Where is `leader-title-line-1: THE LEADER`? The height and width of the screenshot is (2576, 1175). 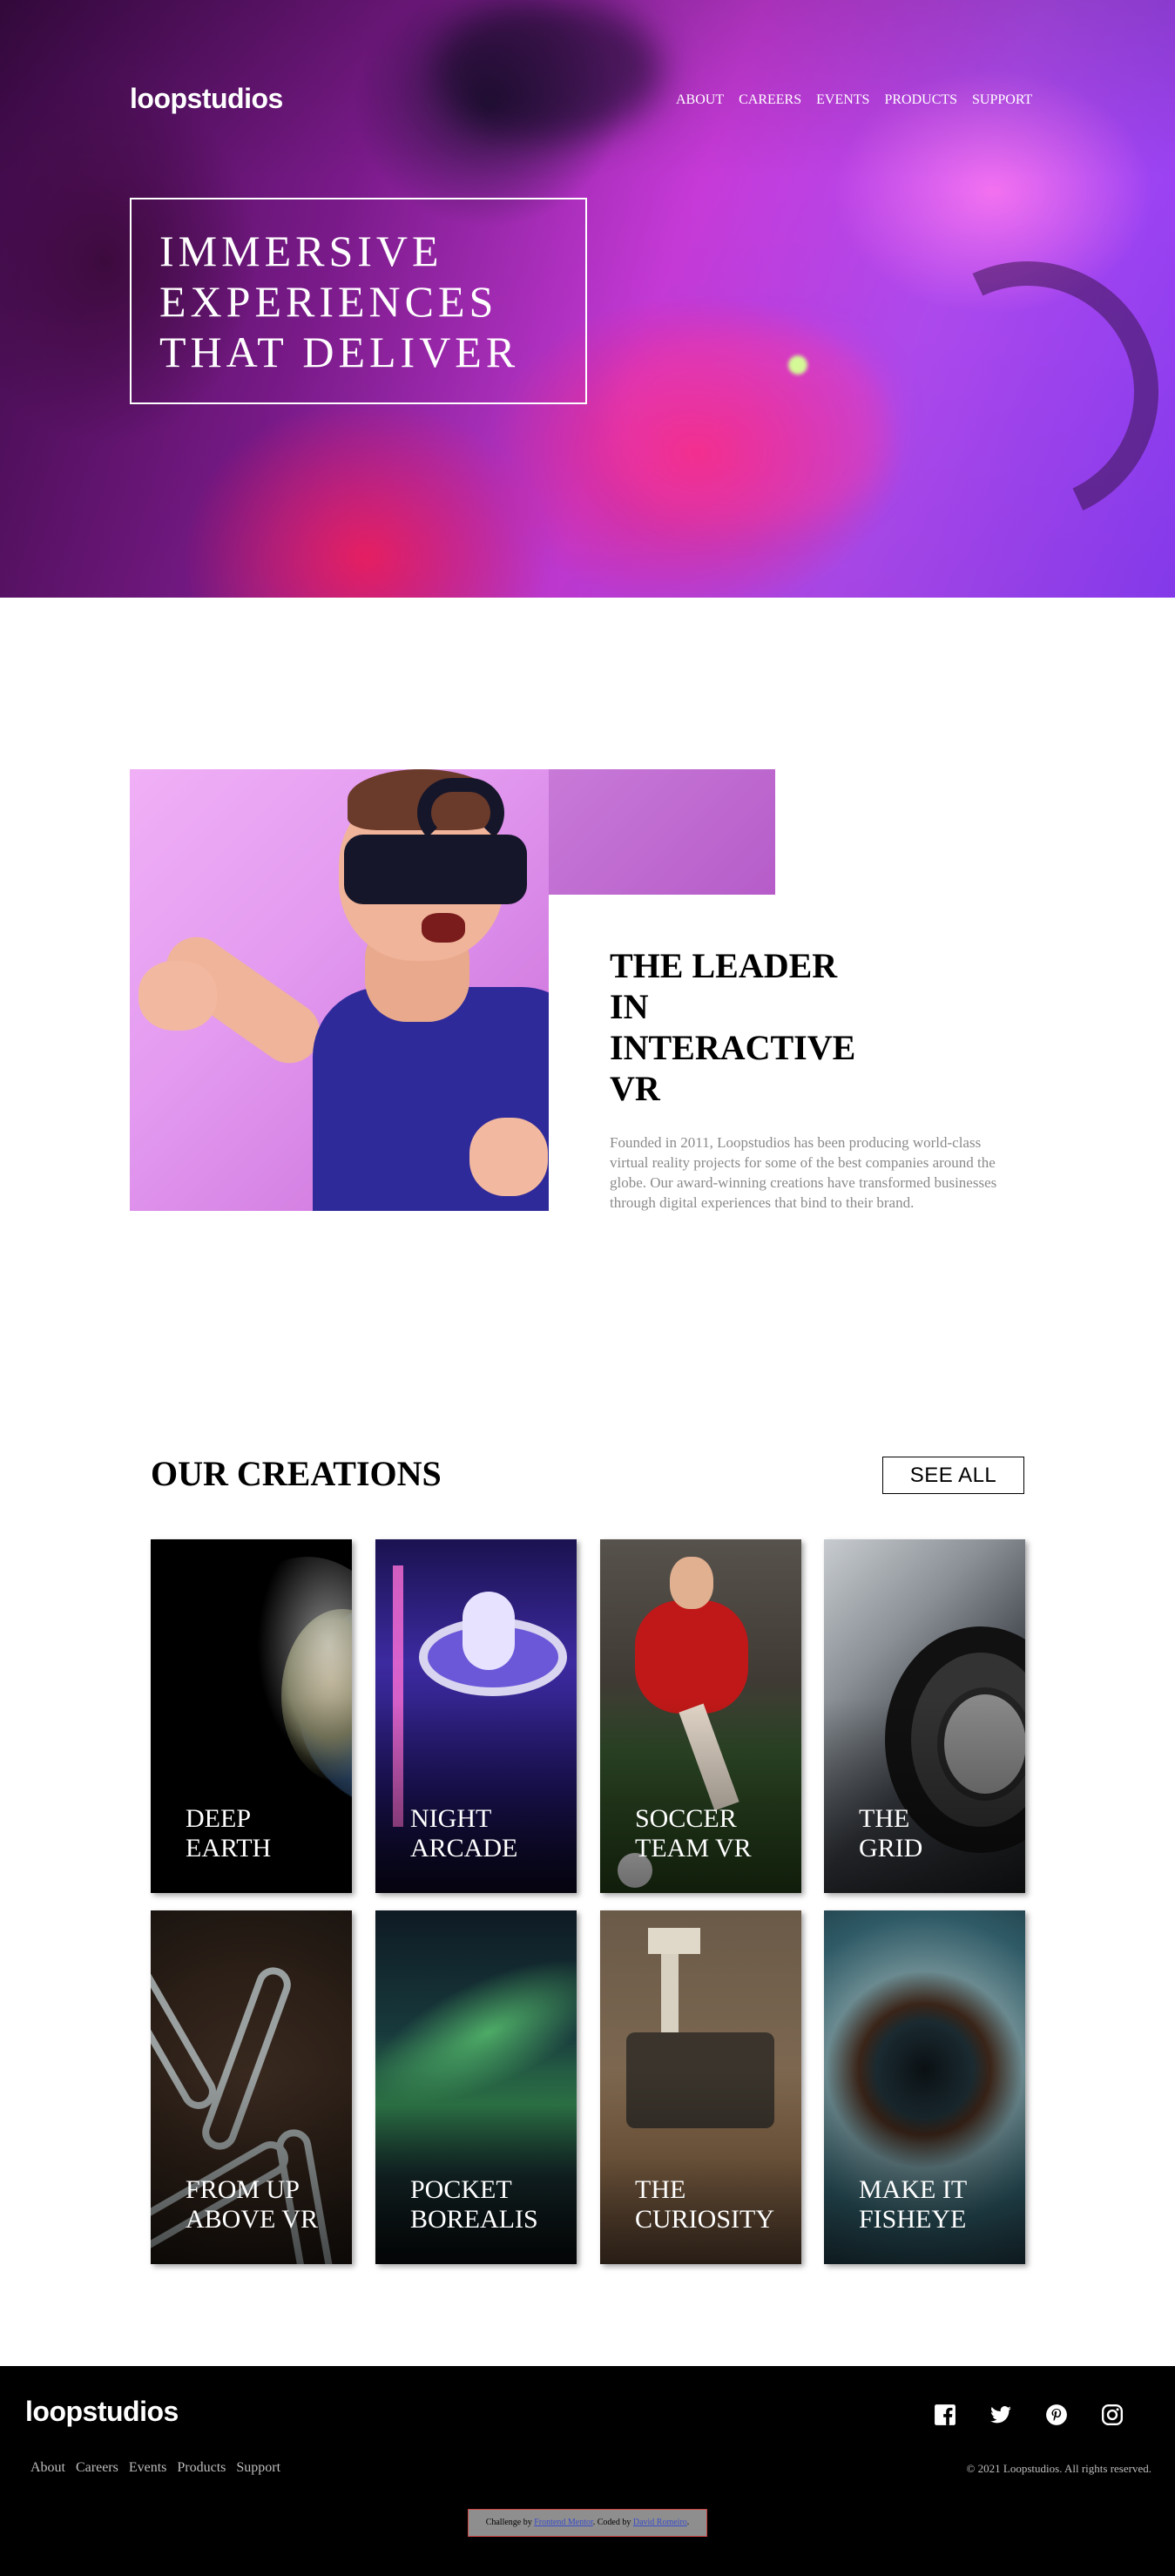 leader-title-line-1: THE LEADER is located at coordinates (724, 965).